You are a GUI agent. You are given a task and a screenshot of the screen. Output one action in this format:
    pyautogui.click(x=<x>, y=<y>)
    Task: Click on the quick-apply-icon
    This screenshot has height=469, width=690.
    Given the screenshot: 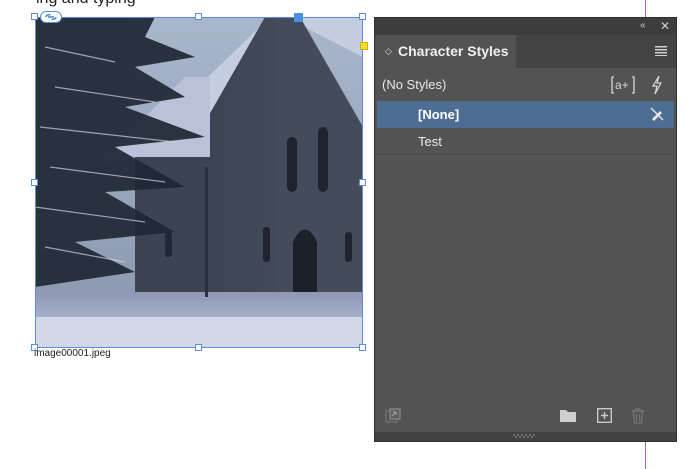 What is the action you would take?
    pyautogui.click(x=657, y=85)
    